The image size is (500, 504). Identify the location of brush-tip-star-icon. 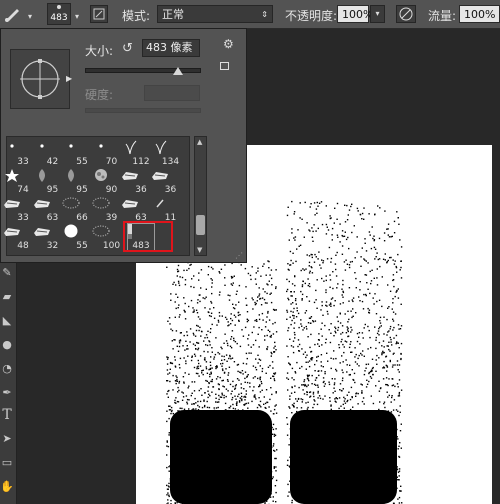
(12, 175).